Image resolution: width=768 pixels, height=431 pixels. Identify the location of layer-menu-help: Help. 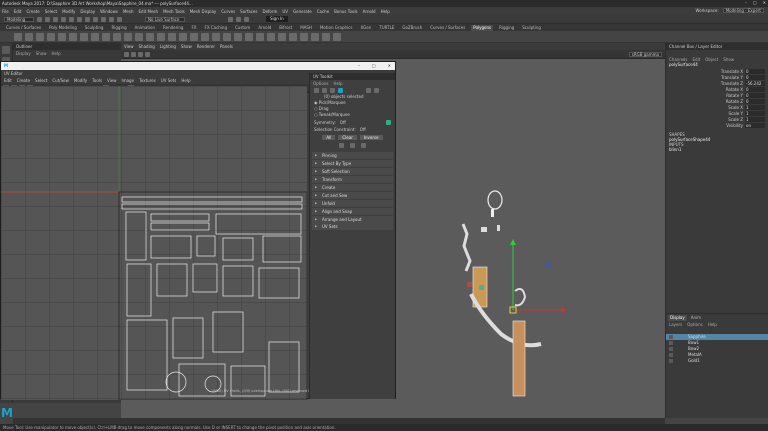
(712, 324).